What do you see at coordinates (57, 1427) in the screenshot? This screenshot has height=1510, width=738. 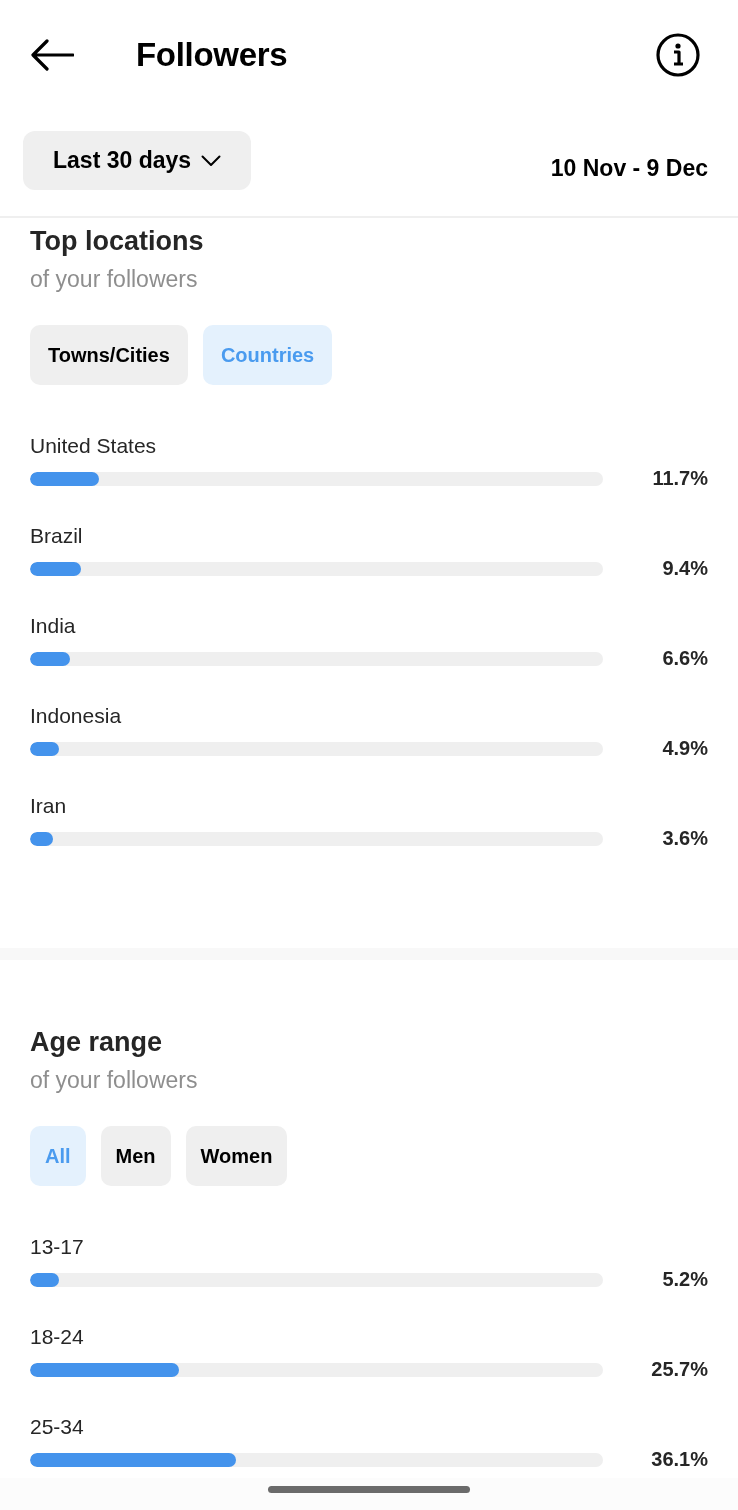 I see `bar-label: 25-34` at bounding box center [57, 1427].